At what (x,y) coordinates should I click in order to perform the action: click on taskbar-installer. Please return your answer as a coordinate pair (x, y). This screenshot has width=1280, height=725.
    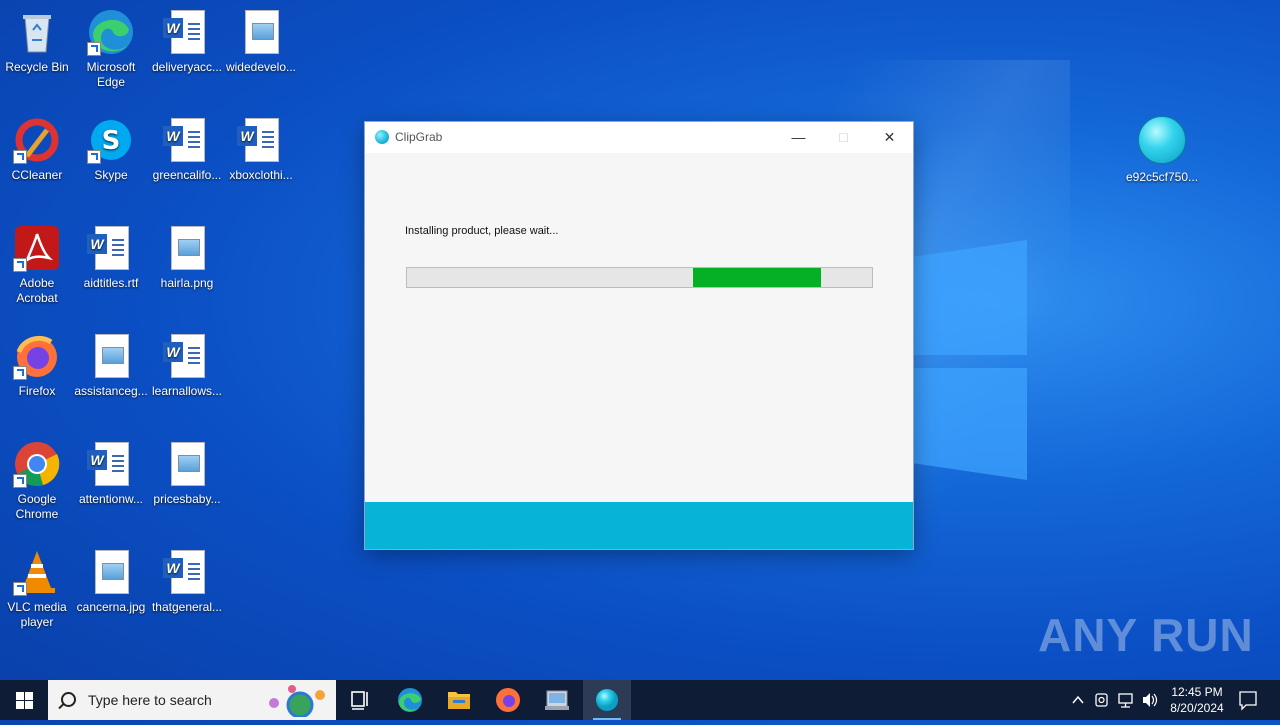
    Looking at the image, I should click on (557, 700).